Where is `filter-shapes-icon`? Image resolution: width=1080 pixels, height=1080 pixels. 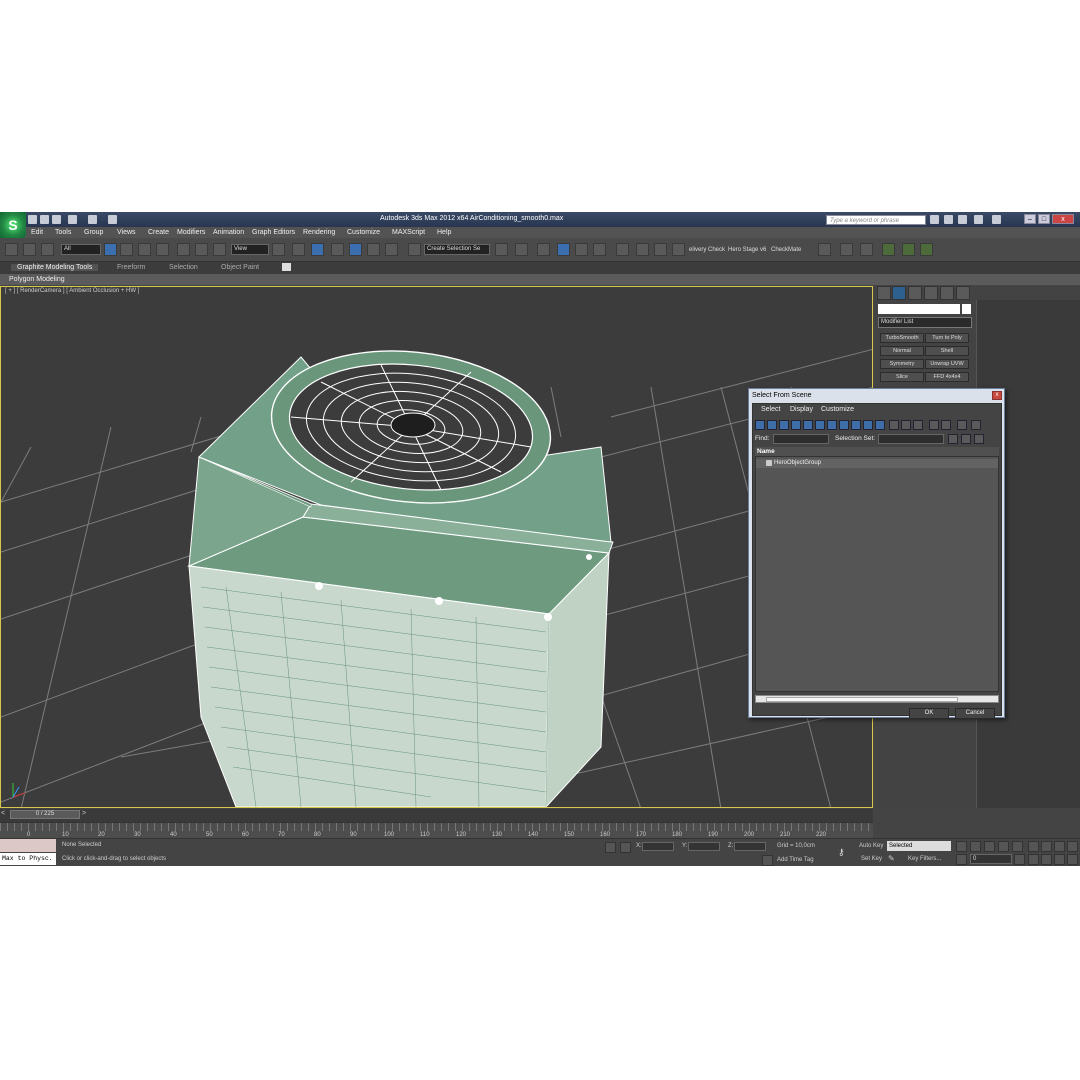 filter-shapes-icon is located at coordinates (772, 425).